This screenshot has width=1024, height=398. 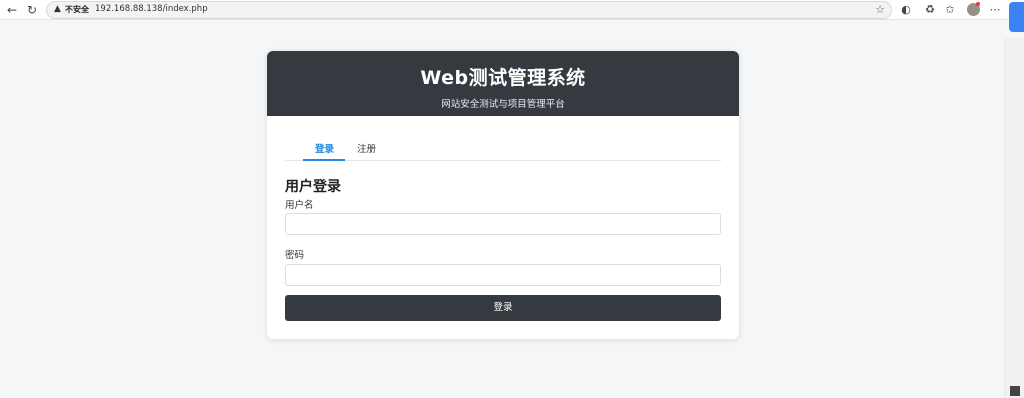 I want to click on url-text: 192.168.88.138/index.php, so click(x=151, y=9).